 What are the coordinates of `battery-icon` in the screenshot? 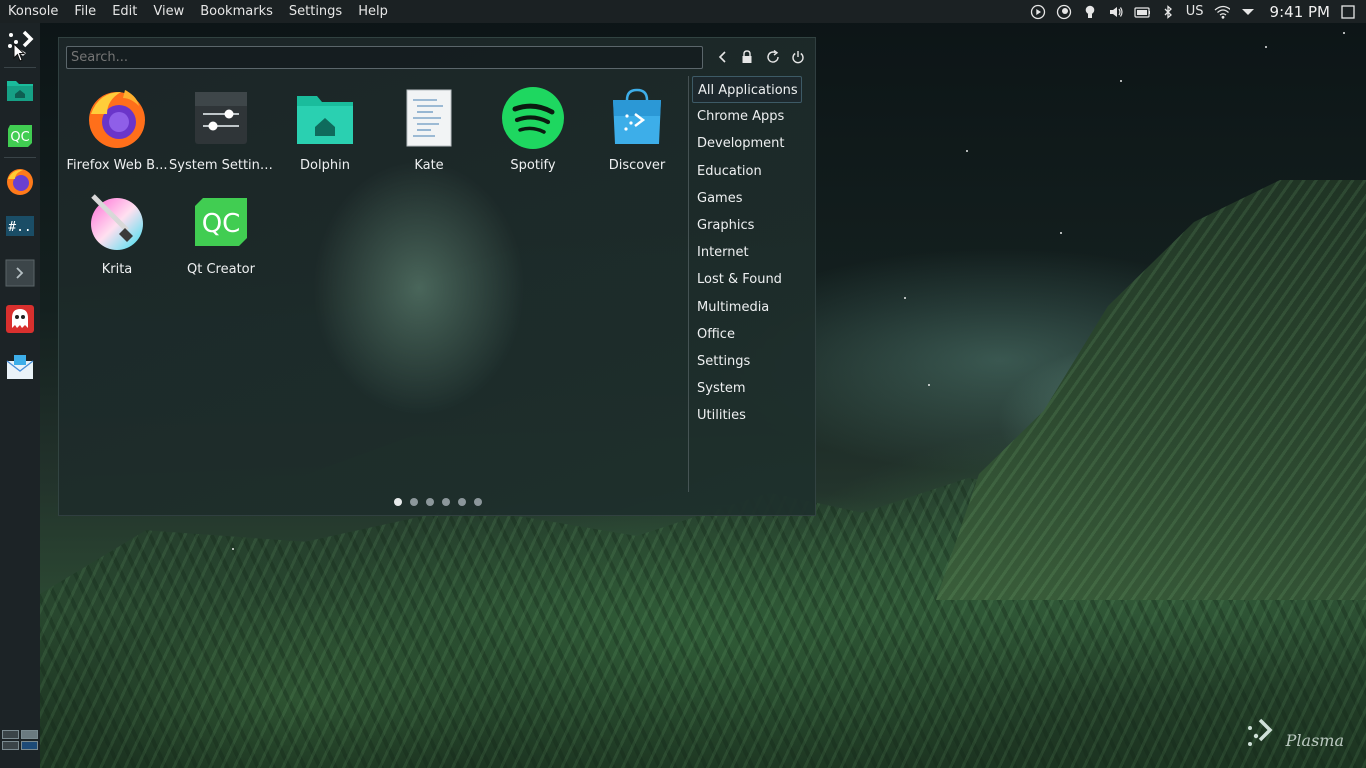 It's located at (1142, 12).